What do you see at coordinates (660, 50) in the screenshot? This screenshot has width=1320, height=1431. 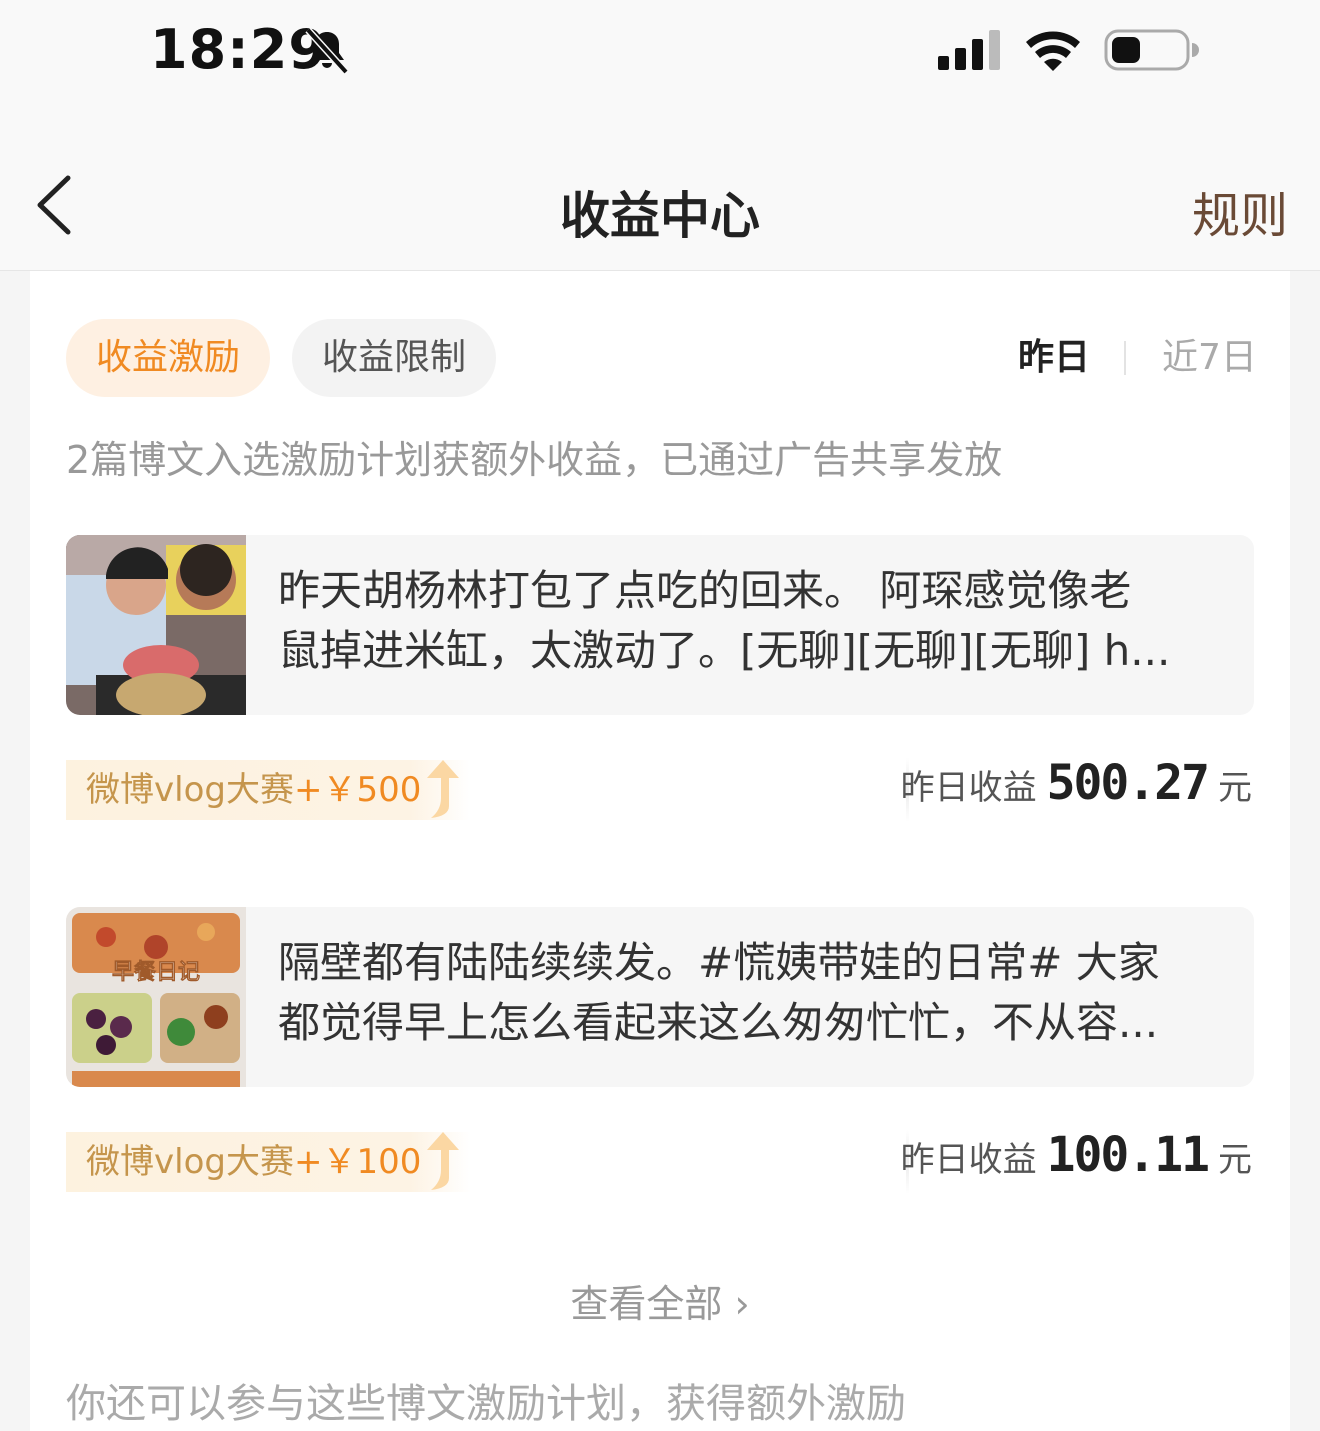 I see `status-bar: 18:29` at bounding box center [660, 50].